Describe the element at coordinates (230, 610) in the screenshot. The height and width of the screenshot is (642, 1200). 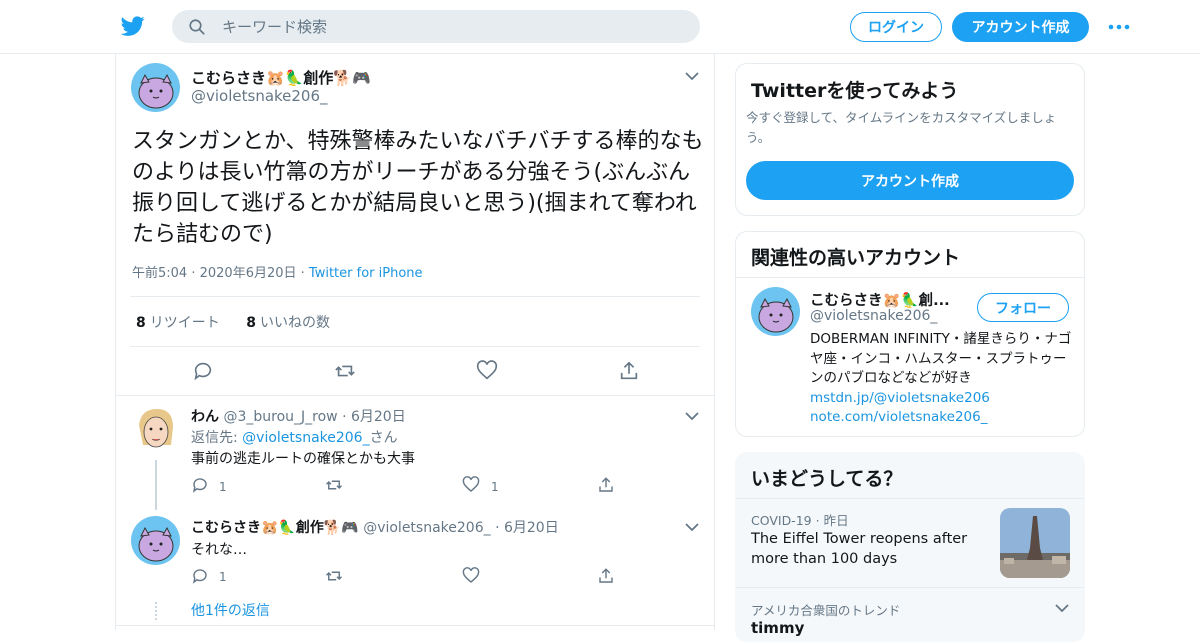
I see `more-replies-link: 他1件の返信` at that location.